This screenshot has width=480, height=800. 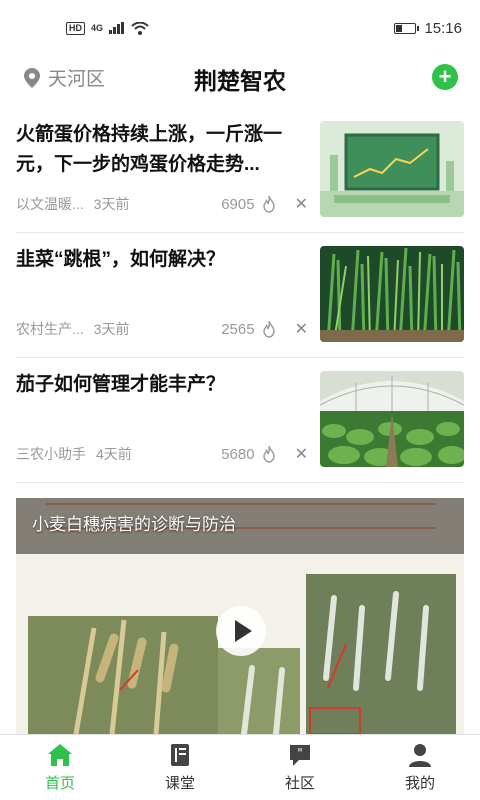 I want to click on article-item: 韭菜“跳根”，如何解决？ 农村生产... 3天前 2565 ✕, so click(x=240, y=295).